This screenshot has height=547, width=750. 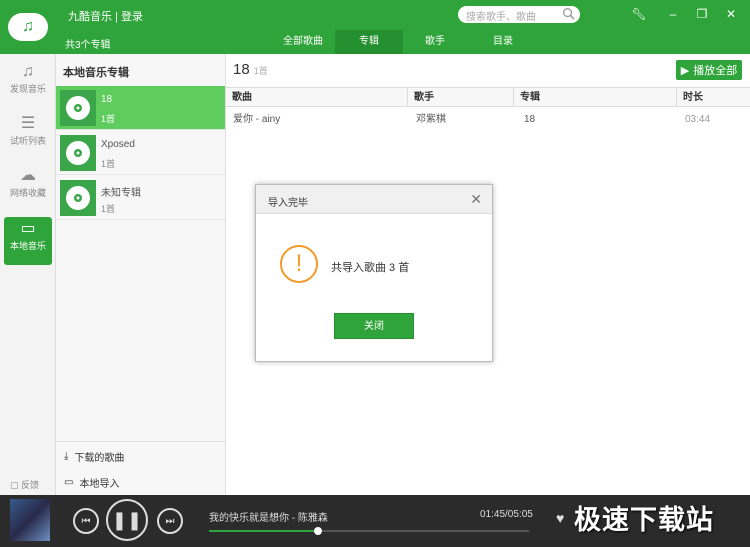 What do you see at coordinates (568, 13) in the screenshot?
I see `search-icon` at bounding box center [568, 13].